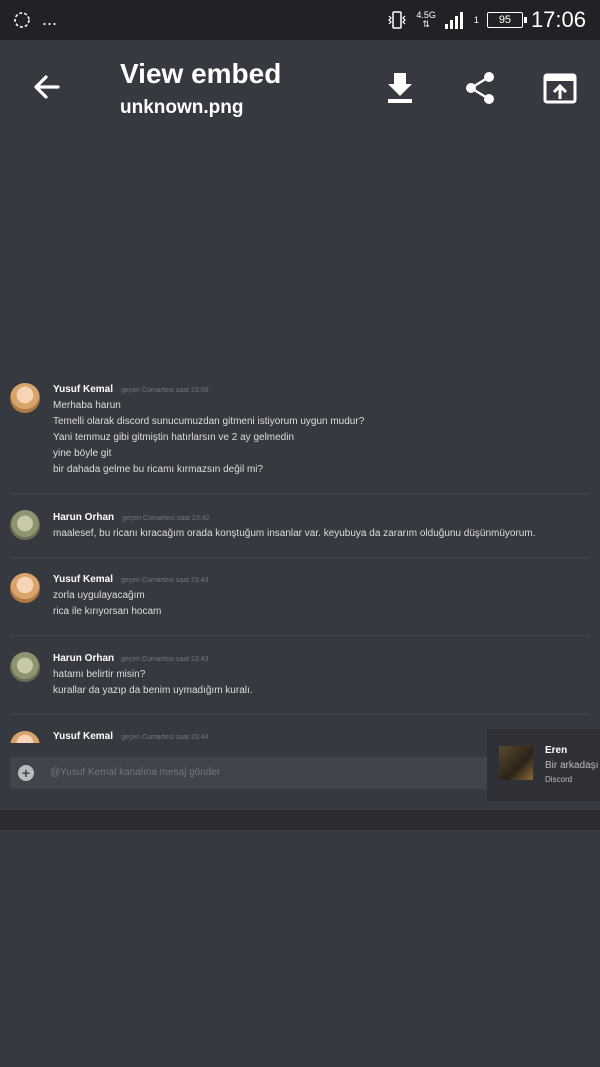  Describe the element at coordinates (165, 390) in the screenshot. I see `message-timestamp: geçen Cumartesi saat 23:08` at that location.